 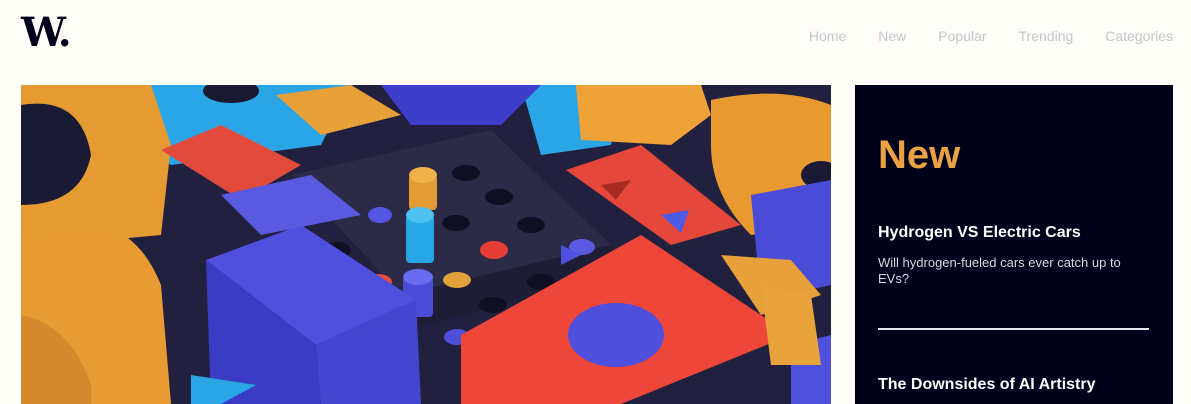 What do you see at coordinates (892, 36) in the screenshot?
I see `nav-new: New` at bounding box center [892, 36].